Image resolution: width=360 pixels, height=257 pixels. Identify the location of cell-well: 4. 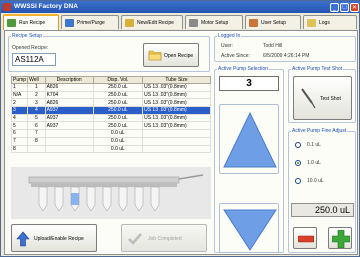
(36, 110).